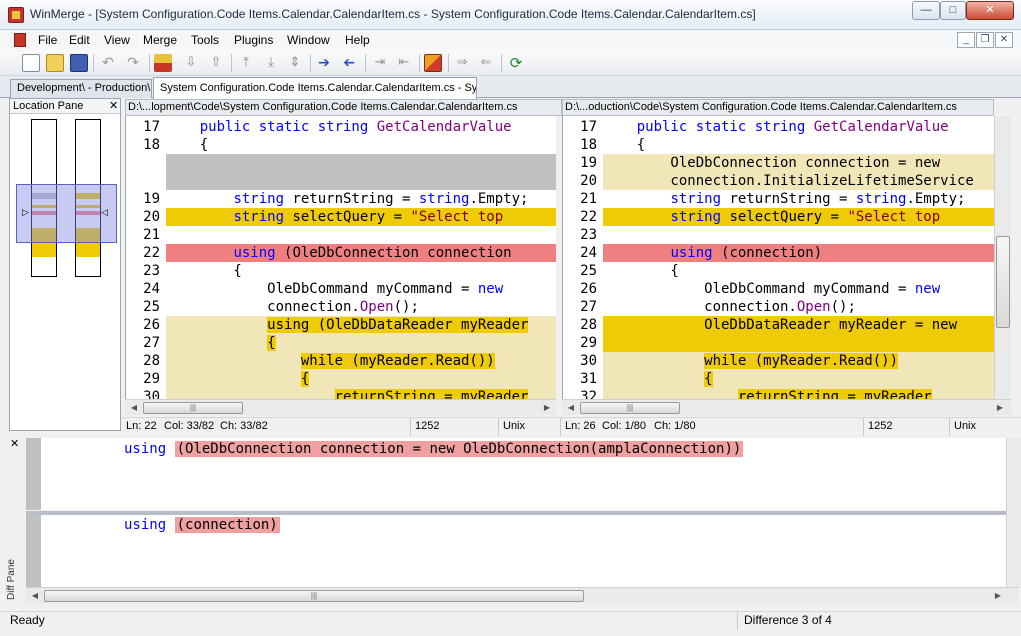 This screenshot has width=1021, height=636. I want to click on current-diff-icon, so click(163, 63).